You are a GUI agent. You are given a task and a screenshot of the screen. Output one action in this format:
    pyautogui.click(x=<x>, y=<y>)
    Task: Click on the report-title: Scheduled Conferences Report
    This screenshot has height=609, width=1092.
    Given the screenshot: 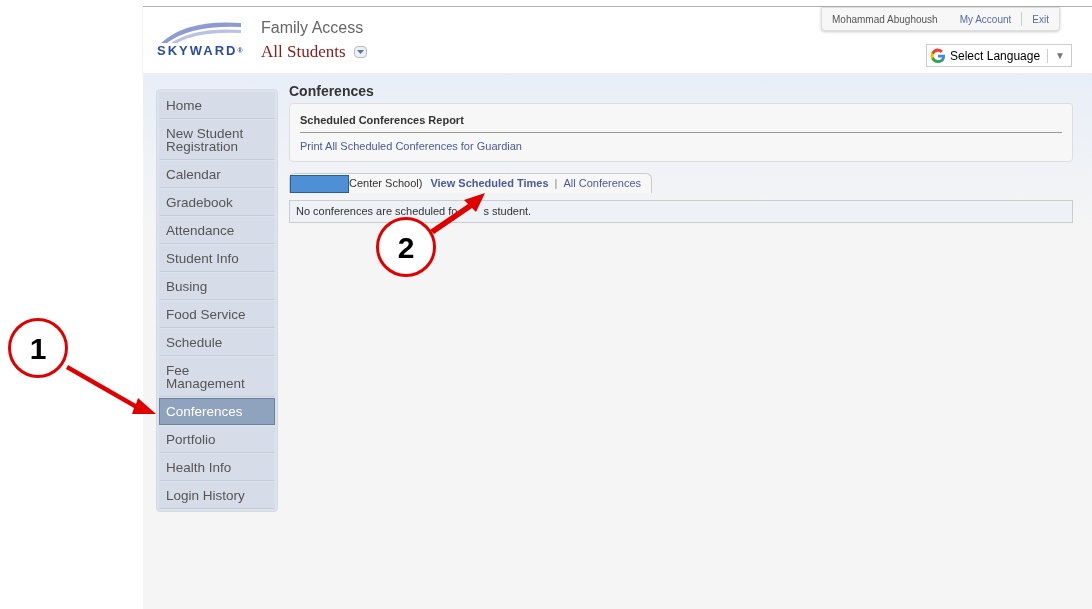 What is the action you would take?
    pyautogui.click(x=681, y=122)
    